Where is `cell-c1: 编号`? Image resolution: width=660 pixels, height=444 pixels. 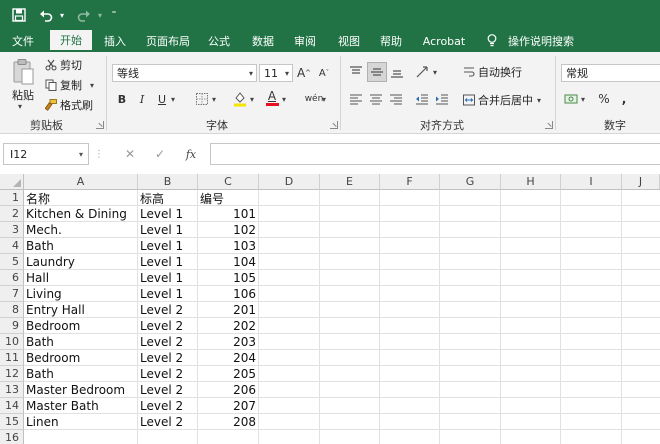
cell-c1: 编号 is located at coordinates (228, 198).